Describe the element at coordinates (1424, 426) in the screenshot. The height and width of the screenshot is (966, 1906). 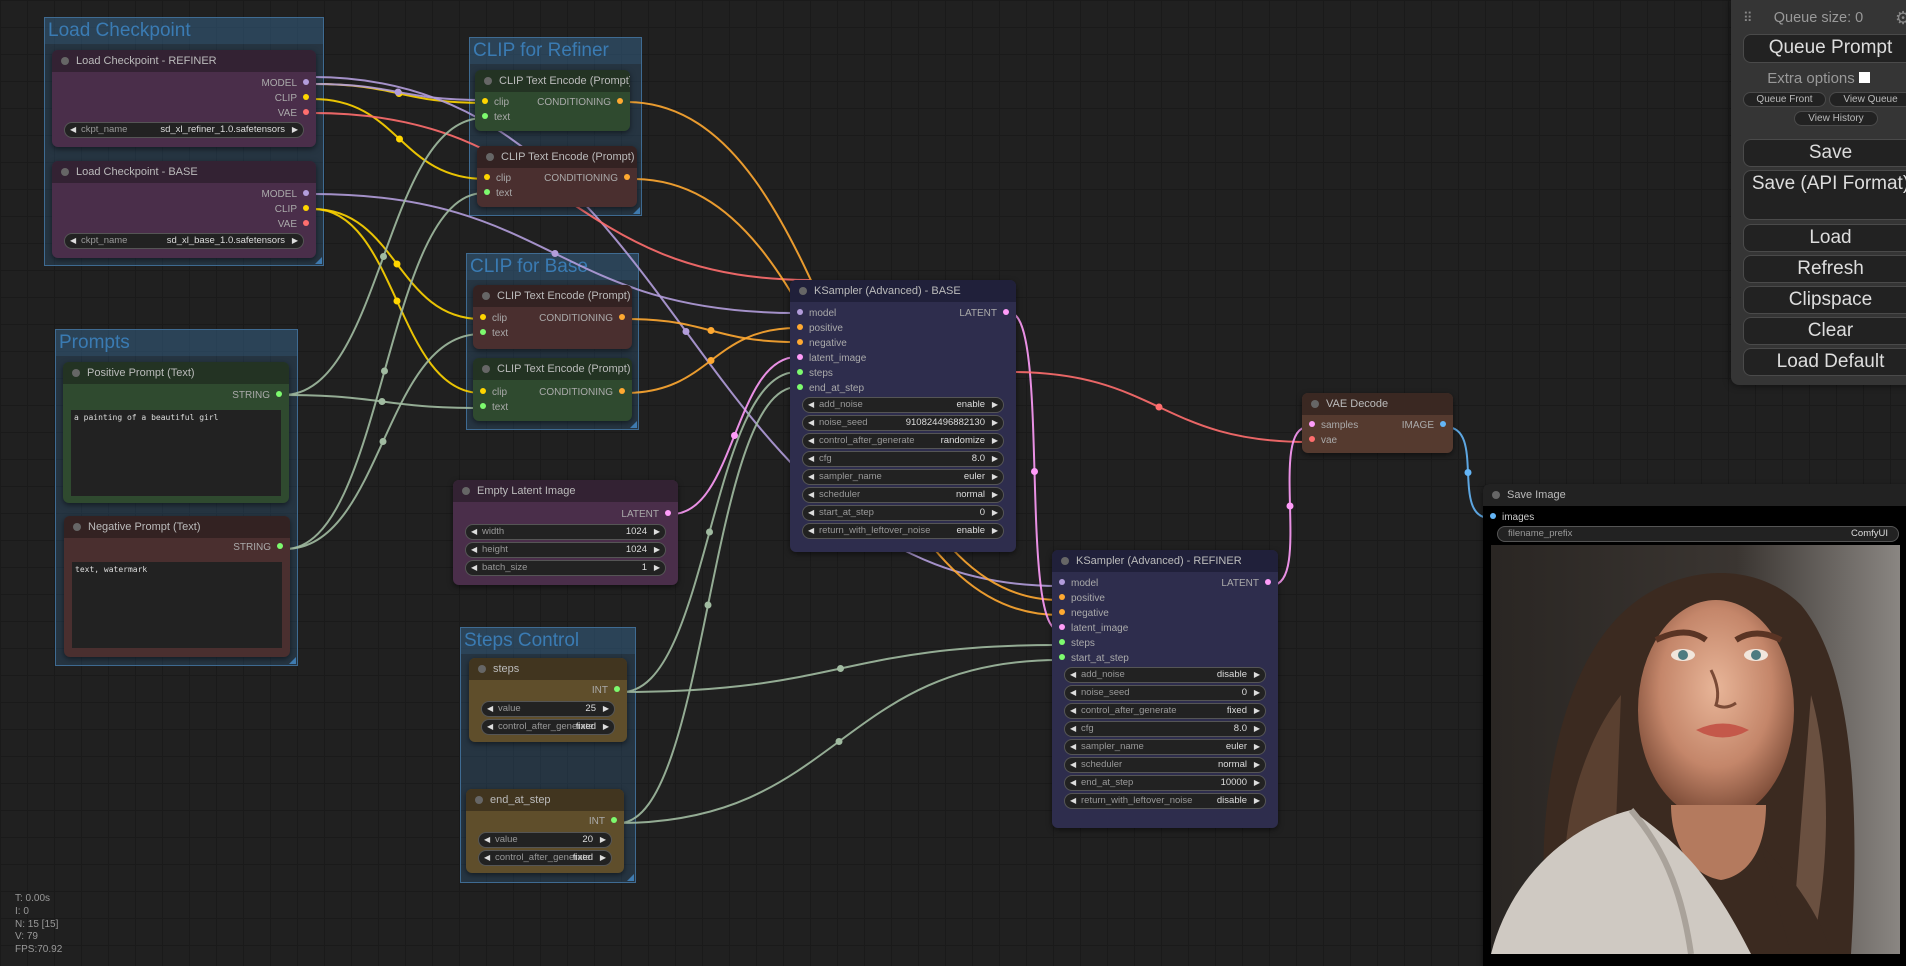
I see `output-image: IMAGE` at that location.